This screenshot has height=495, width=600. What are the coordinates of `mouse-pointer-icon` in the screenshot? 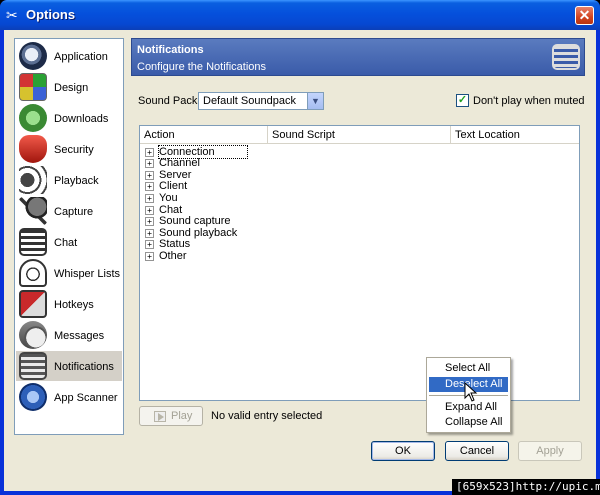 It's located at (471, 392).